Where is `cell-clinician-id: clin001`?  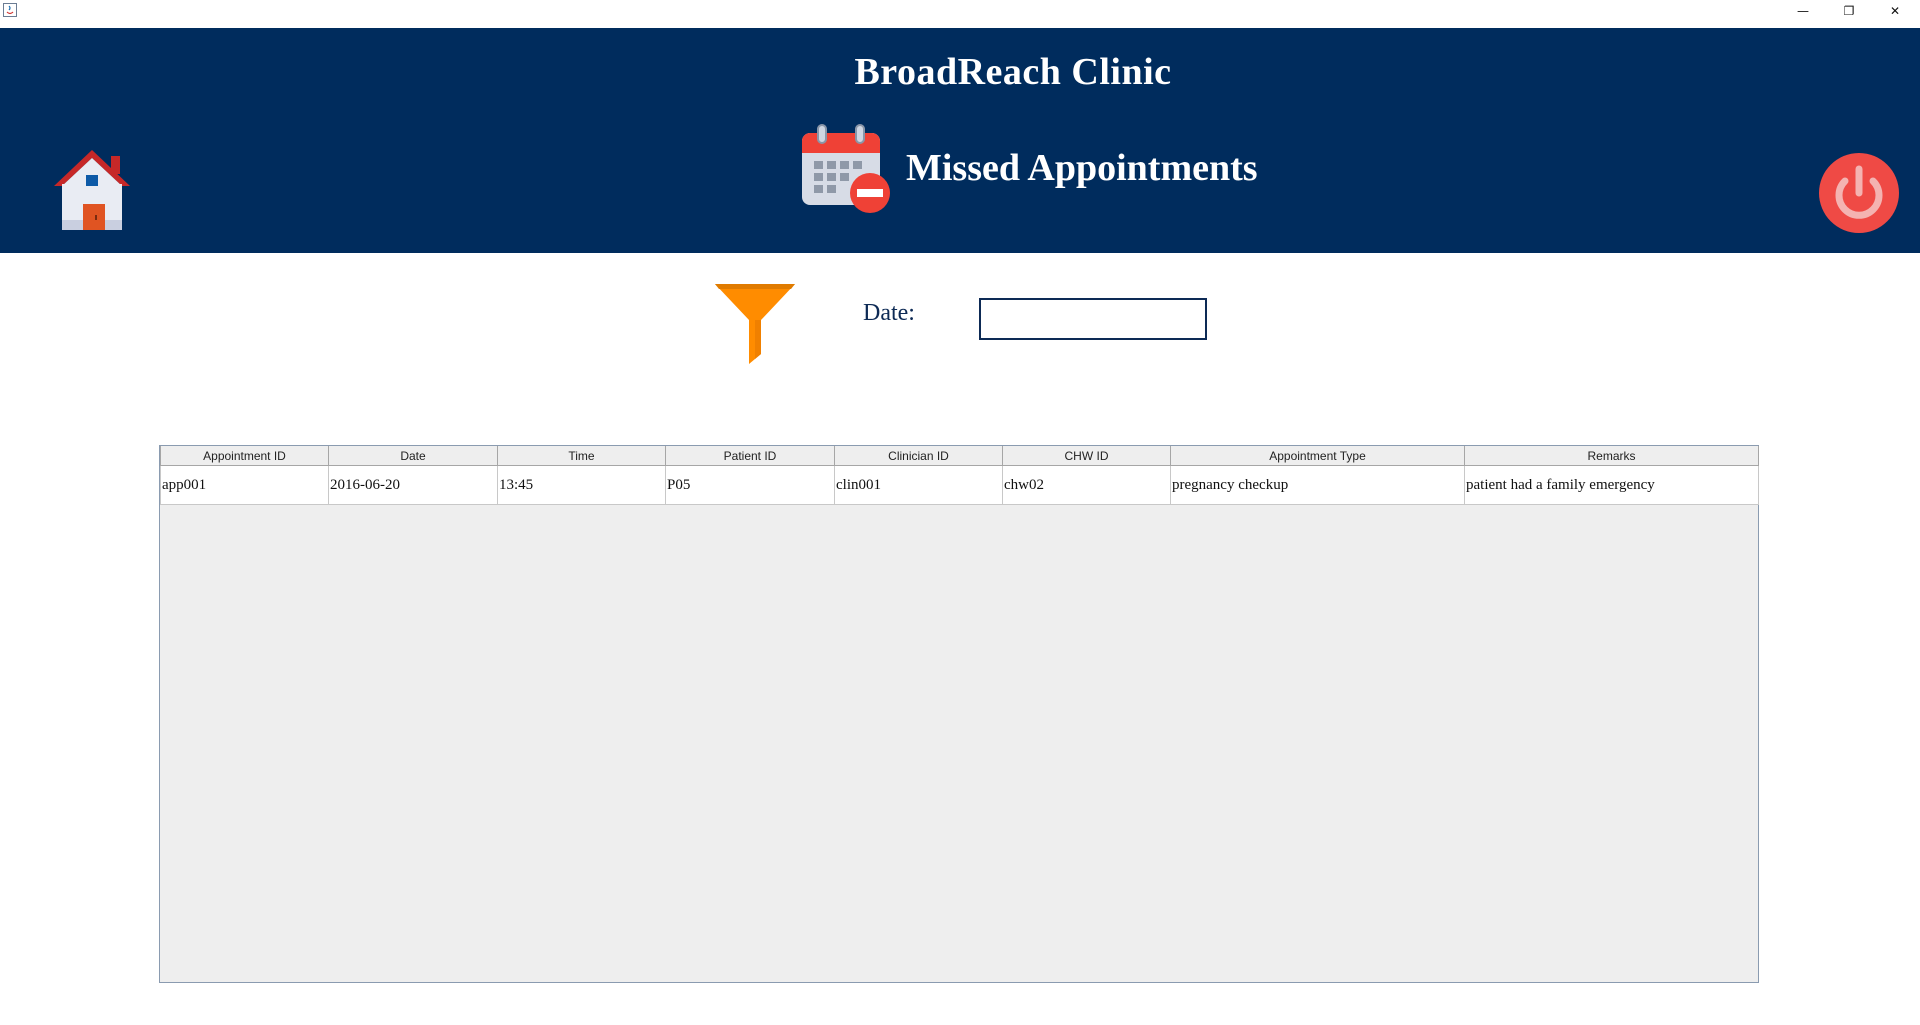 cell-clinician-id: clin001 is located at coordinates (918, 485).